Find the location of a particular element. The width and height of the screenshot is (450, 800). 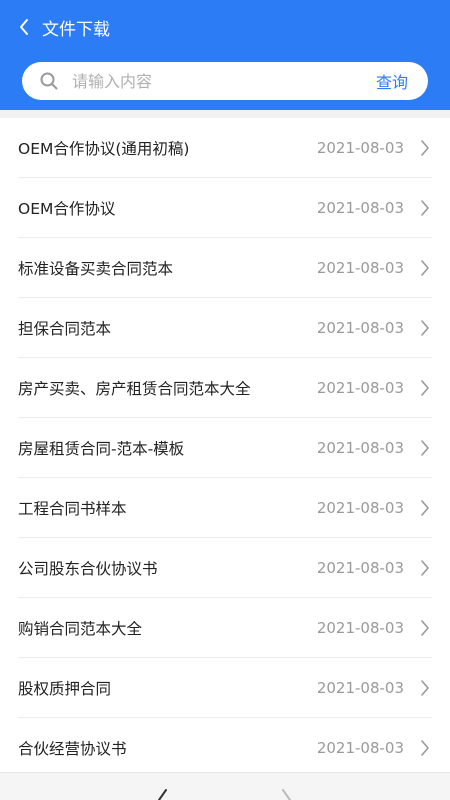

browser-back-button is located at coordinates (163, 793).